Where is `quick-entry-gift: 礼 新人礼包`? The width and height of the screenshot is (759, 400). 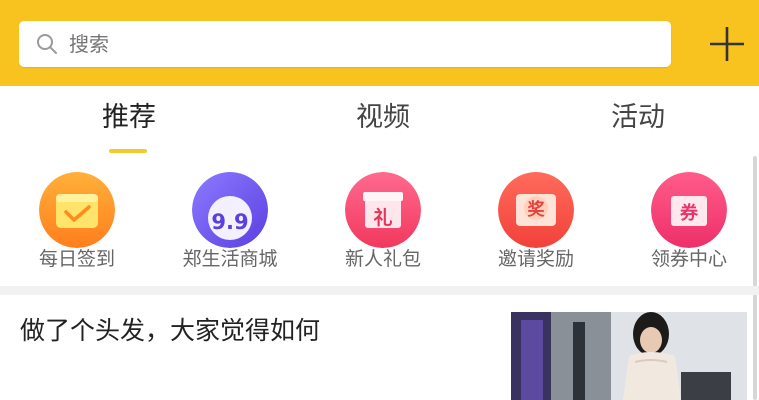 quick-entry-gift: 礼 新人礼包 is located at coordinates (381, 223).